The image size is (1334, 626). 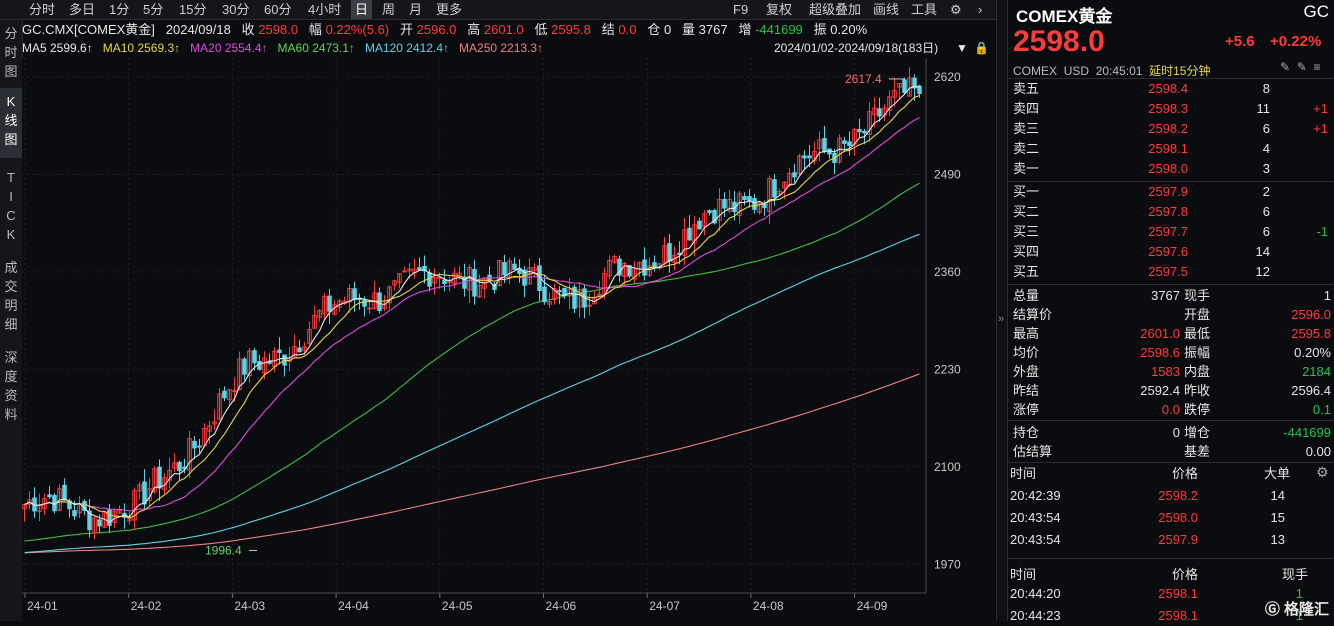 I want to click on high-label: 高, so click(x=474, y=29).